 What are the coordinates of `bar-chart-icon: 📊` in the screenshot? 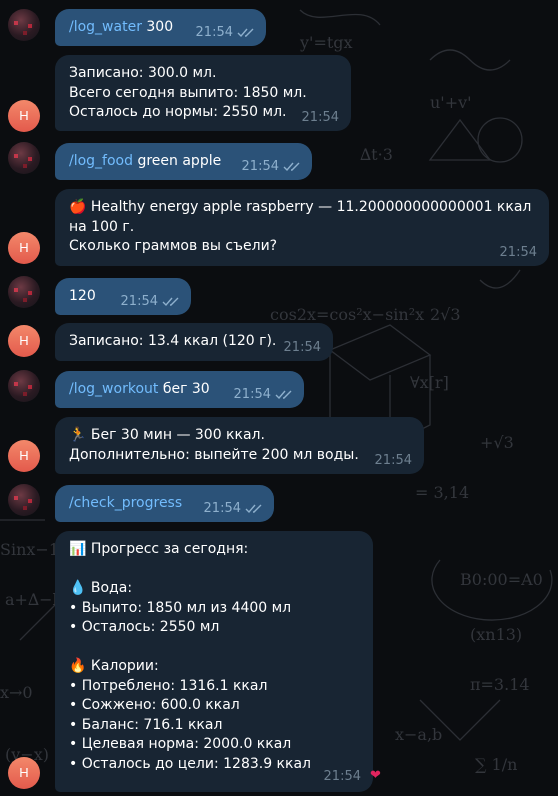 It's located at (78, 549).